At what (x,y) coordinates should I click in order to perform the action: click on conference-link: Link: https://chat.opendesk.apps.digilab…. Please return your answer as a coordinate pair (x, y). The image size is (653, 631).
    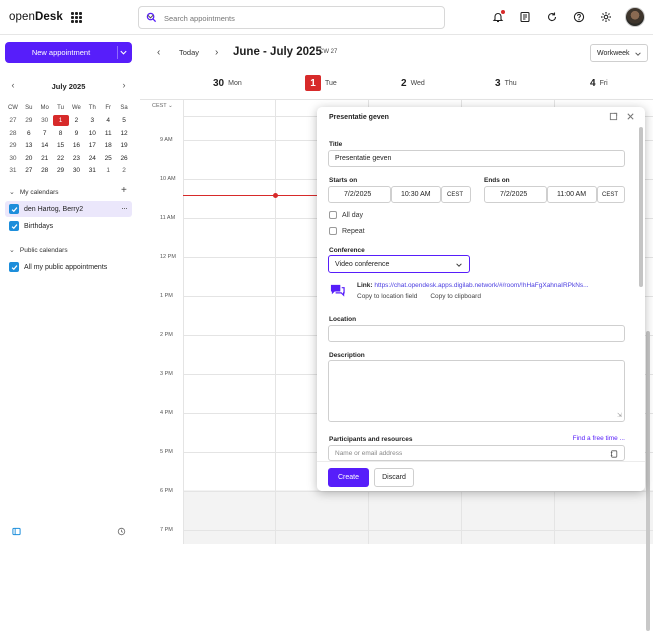
    Looking at the image, I should click on (491, 285).